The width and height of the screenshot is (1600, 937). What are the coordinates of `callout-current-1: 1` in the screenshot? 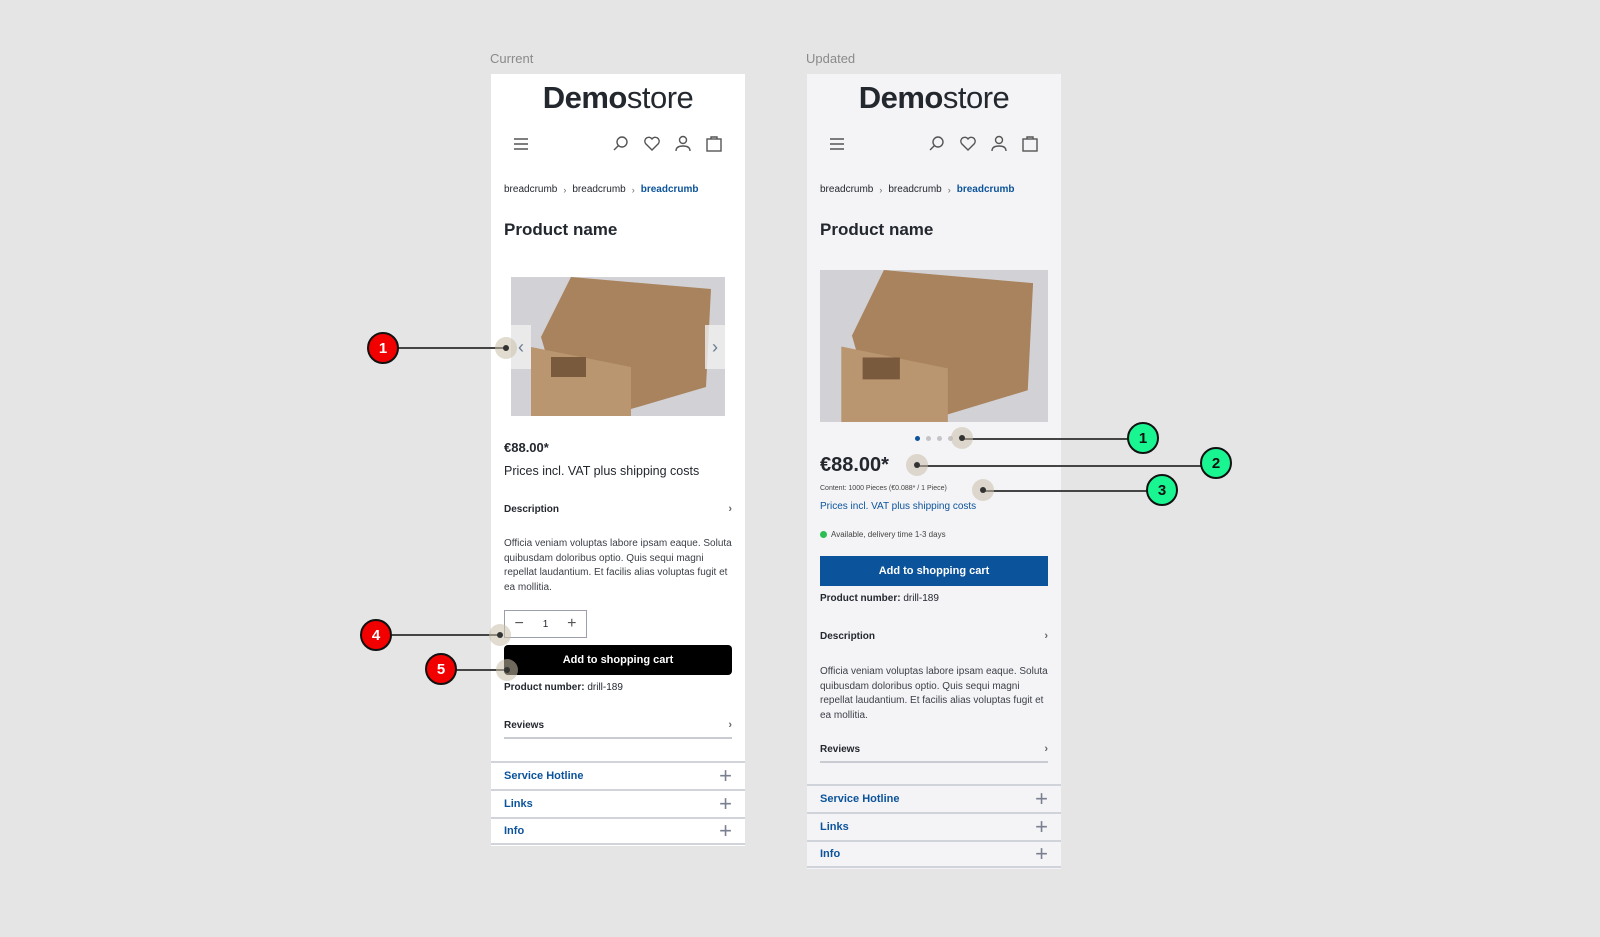 It's located at (383, 348).